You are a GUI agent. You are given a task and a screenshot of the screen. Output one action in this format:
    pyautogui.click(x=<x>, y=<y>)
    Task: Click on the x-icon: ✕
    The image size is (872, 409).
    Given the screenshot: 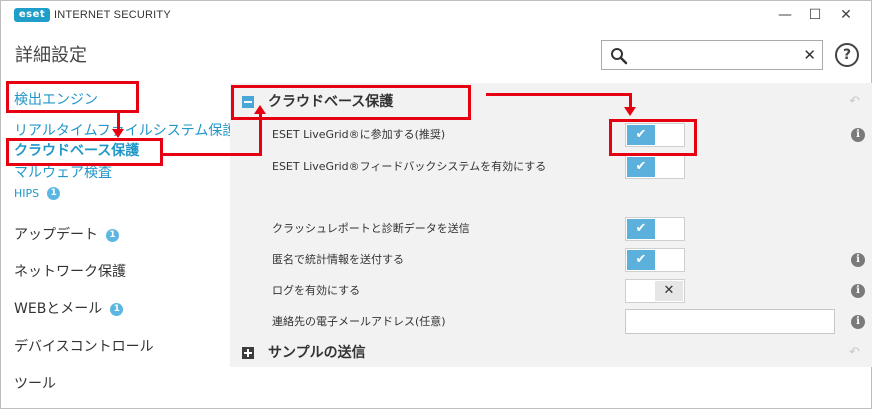 What is the action you would take?
    pyautogui.click(x=669, y=290)
    